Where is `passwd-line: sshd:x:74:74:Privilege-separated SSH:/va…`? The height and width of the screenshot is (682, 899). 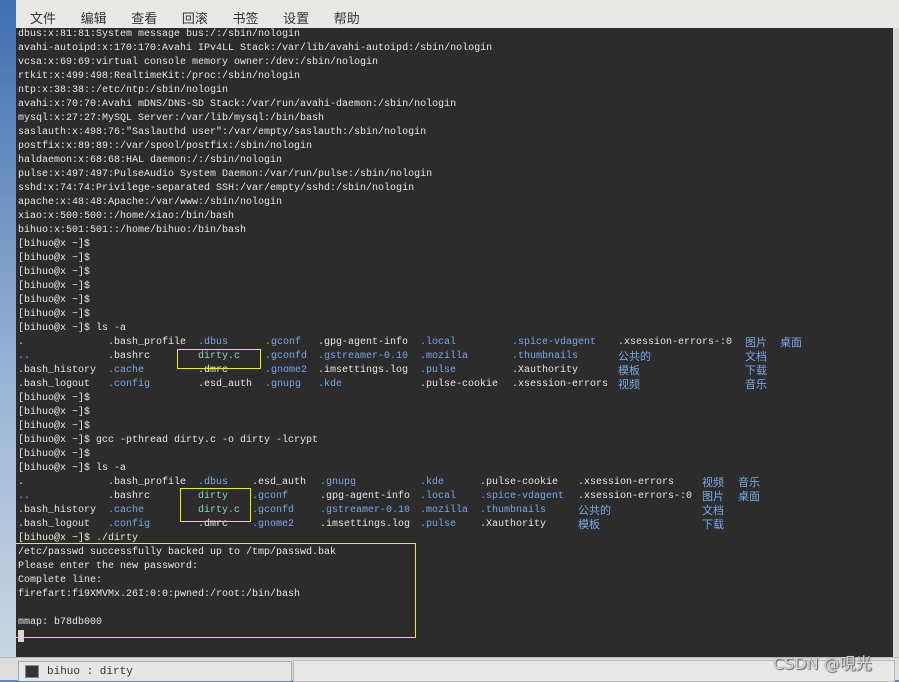
passwd-line: sshd:x:74:74:Privilege-separated SSH:/va… is located at coordinates (216, 188).